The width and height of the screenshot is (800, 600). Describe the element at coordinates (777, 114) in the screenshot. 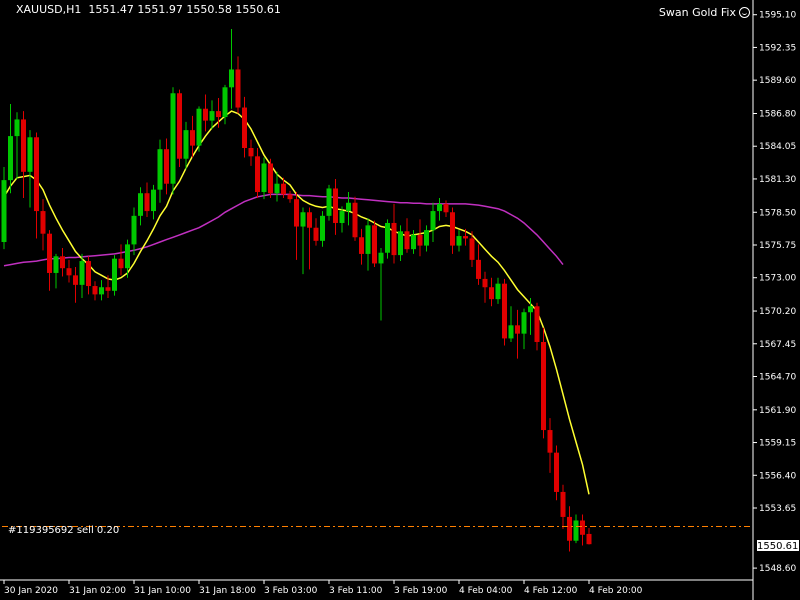

I see `price-tick-label: 1586.80` at that location.